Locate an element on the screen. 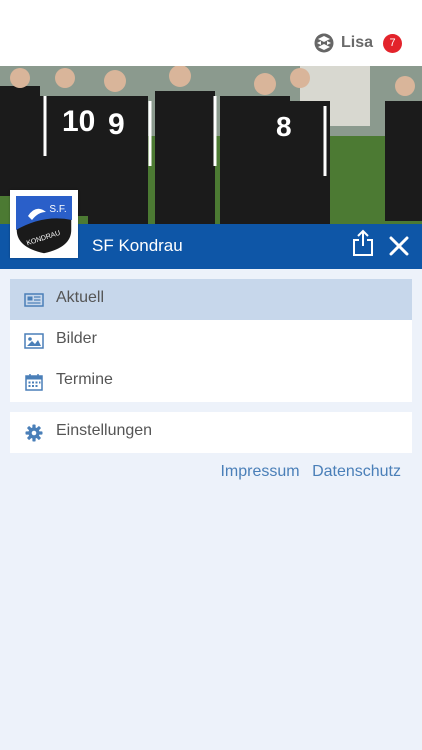 The width and height of the screenshot is (422, 750). network-logo-icon is located at coordinates (324, 43).